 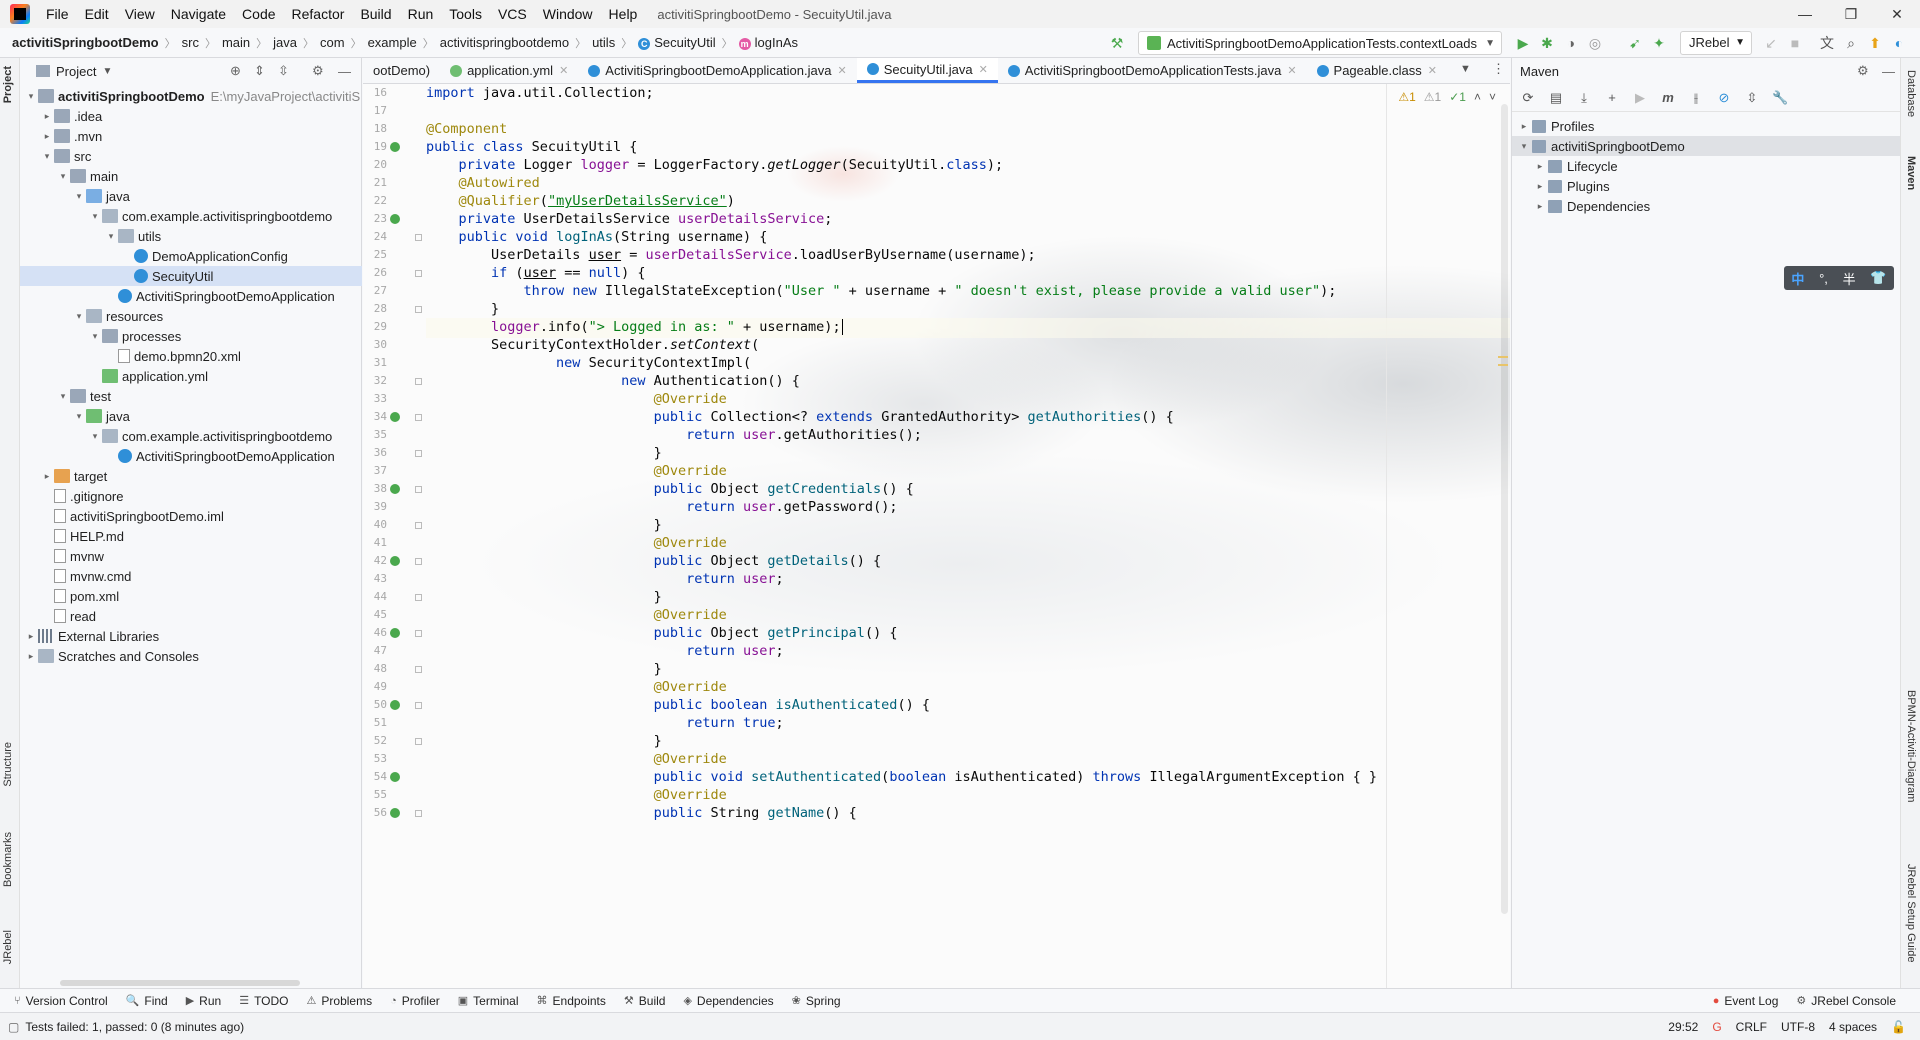 I want to click on code-line: @Autowired, so click(x=483, y=183).